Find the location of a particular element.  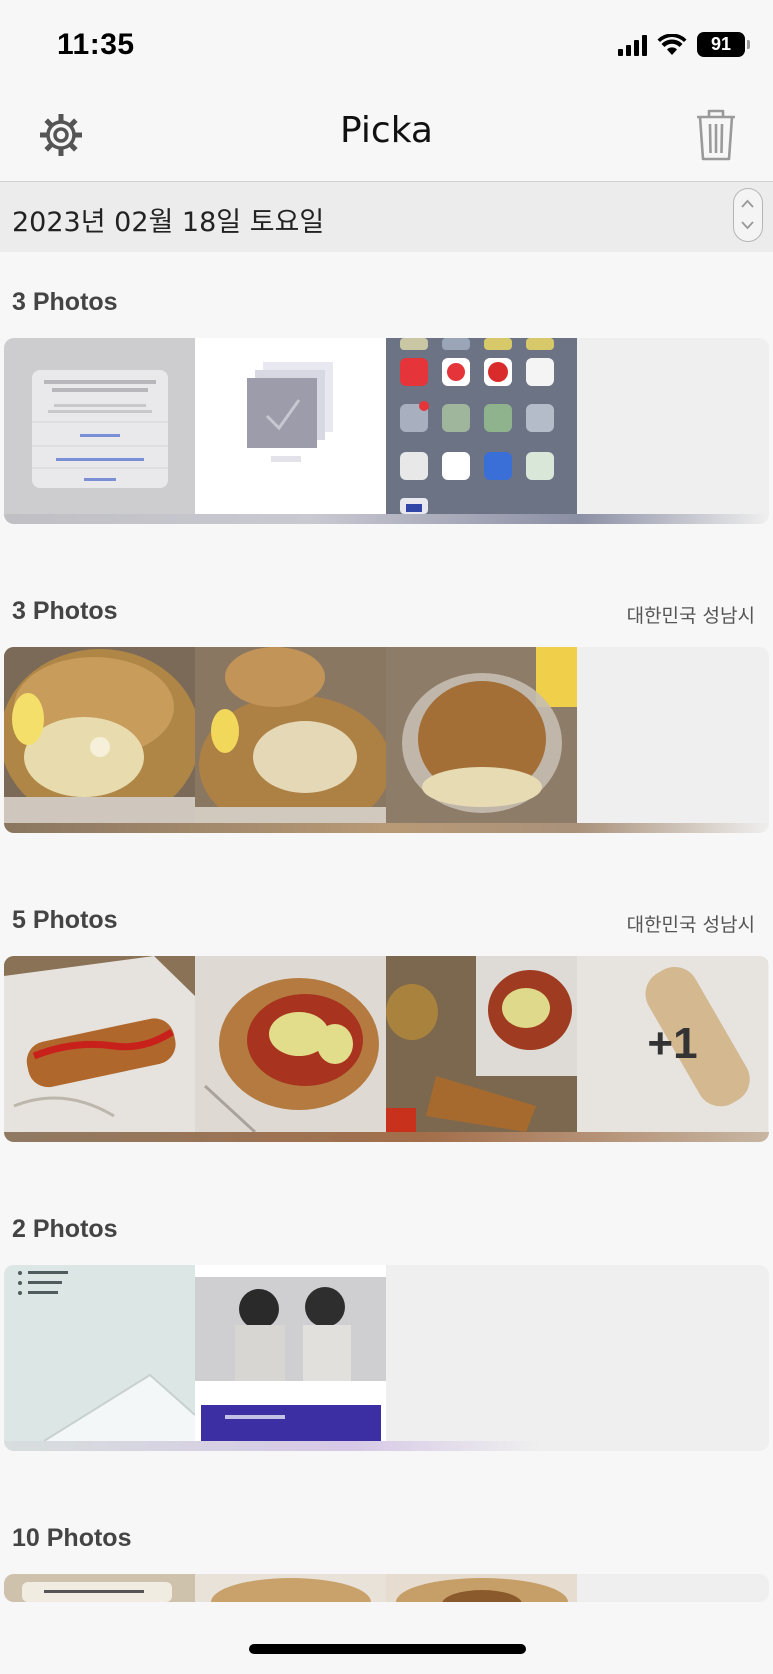

date-header: 2023년 02월 18일 토요일 is located at coordinates (386, 217).